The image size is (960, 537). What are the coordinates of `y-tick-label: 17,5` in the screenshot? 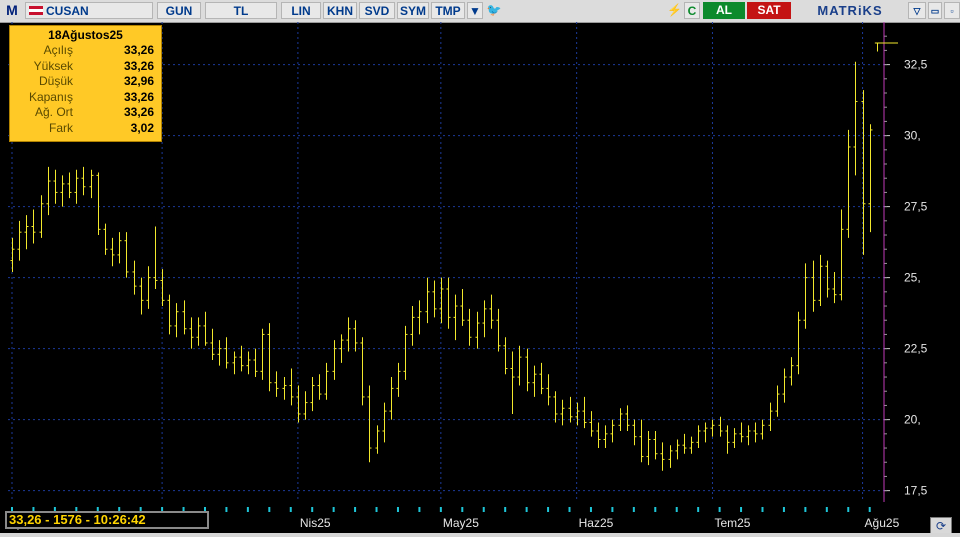 It's located at (916, 491).